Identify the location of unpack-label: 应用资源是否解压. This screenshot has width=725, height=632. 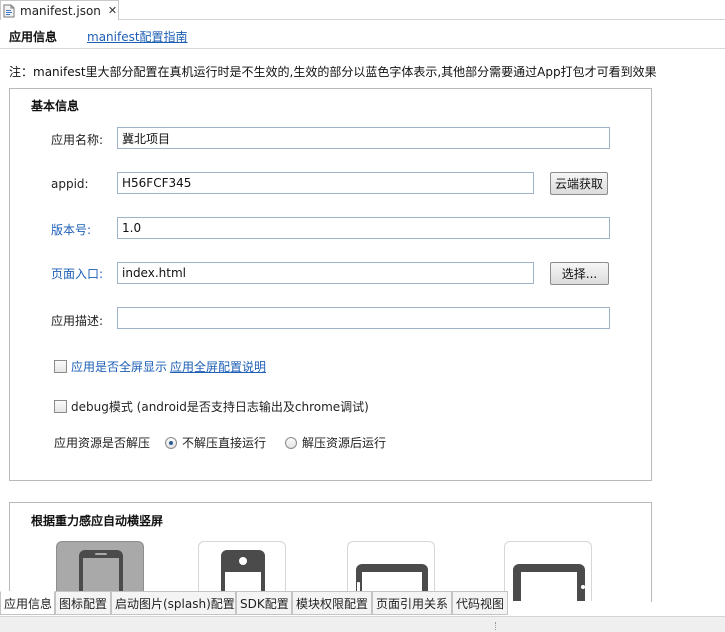
(102, 443).